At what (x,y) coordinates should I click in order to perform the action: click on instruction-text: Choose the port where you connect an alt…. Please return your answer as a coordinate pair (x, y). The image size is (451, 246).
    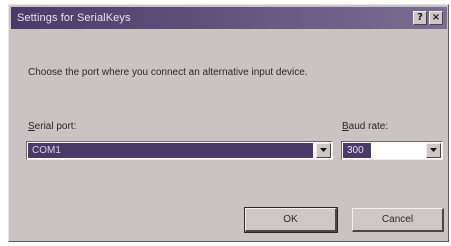
    Looking at the image, I should click on (168, 72).